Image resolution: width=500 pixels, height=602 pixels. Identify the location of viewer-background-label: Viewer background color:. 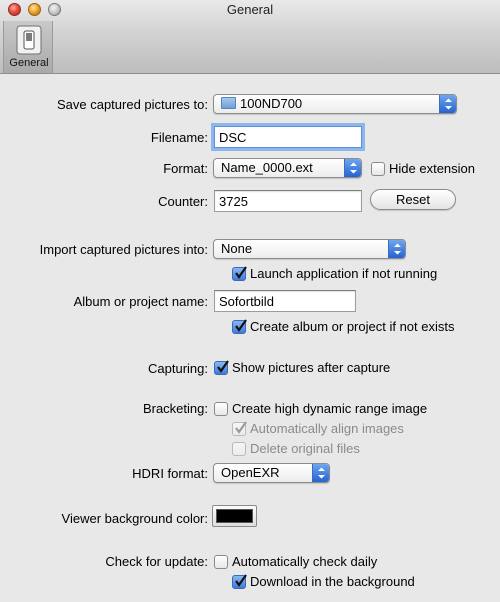
(134, 518).